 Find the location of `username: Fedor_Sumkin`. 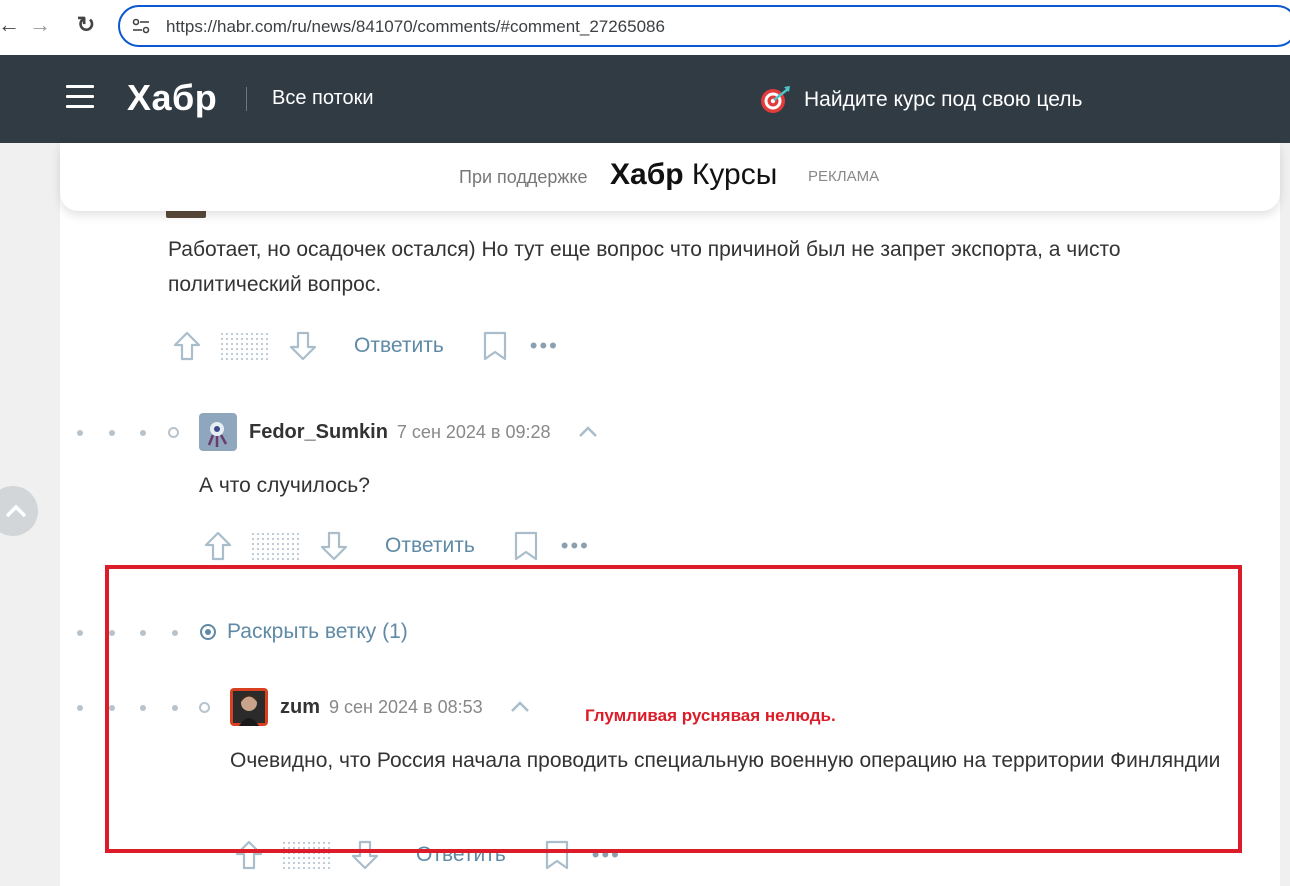

username: Fedor_Sumkin is located at coordinates (318, 432).